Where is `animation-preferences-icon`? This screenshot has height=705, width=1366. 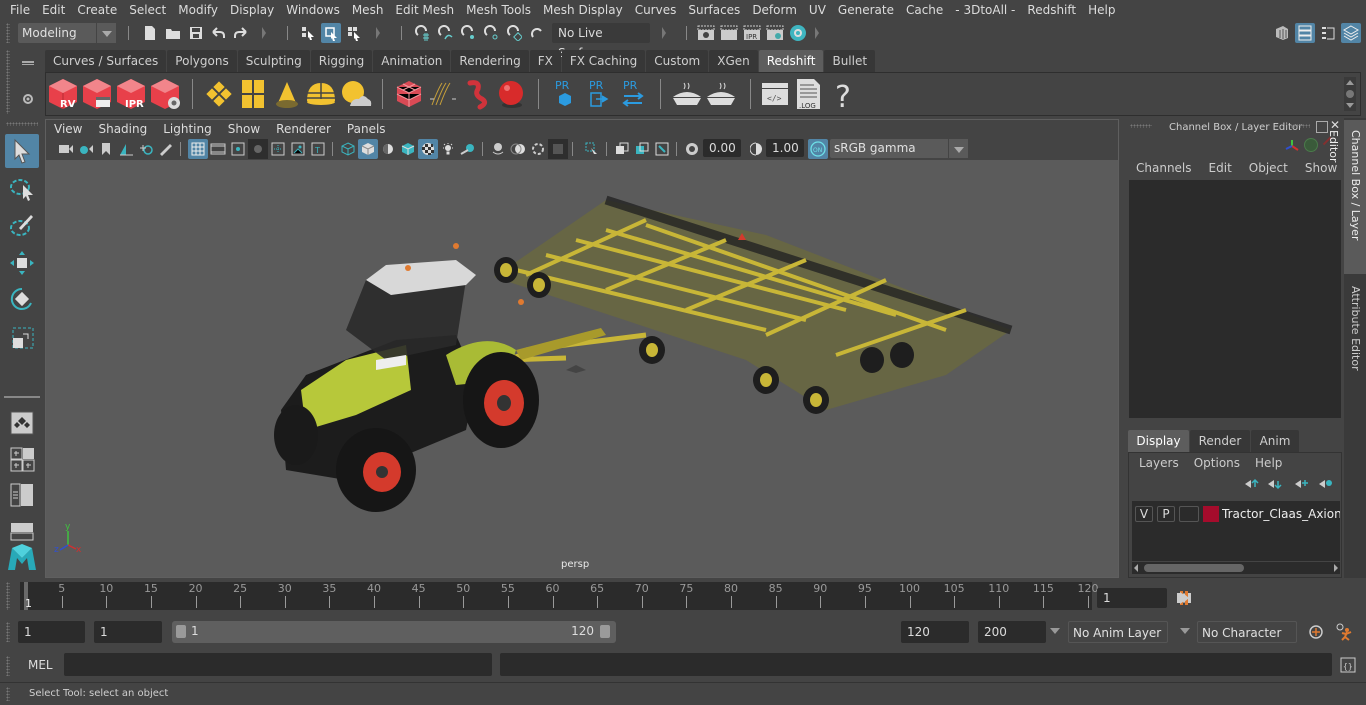
animation-preferences-icon is located at coordinates (1344, 632).